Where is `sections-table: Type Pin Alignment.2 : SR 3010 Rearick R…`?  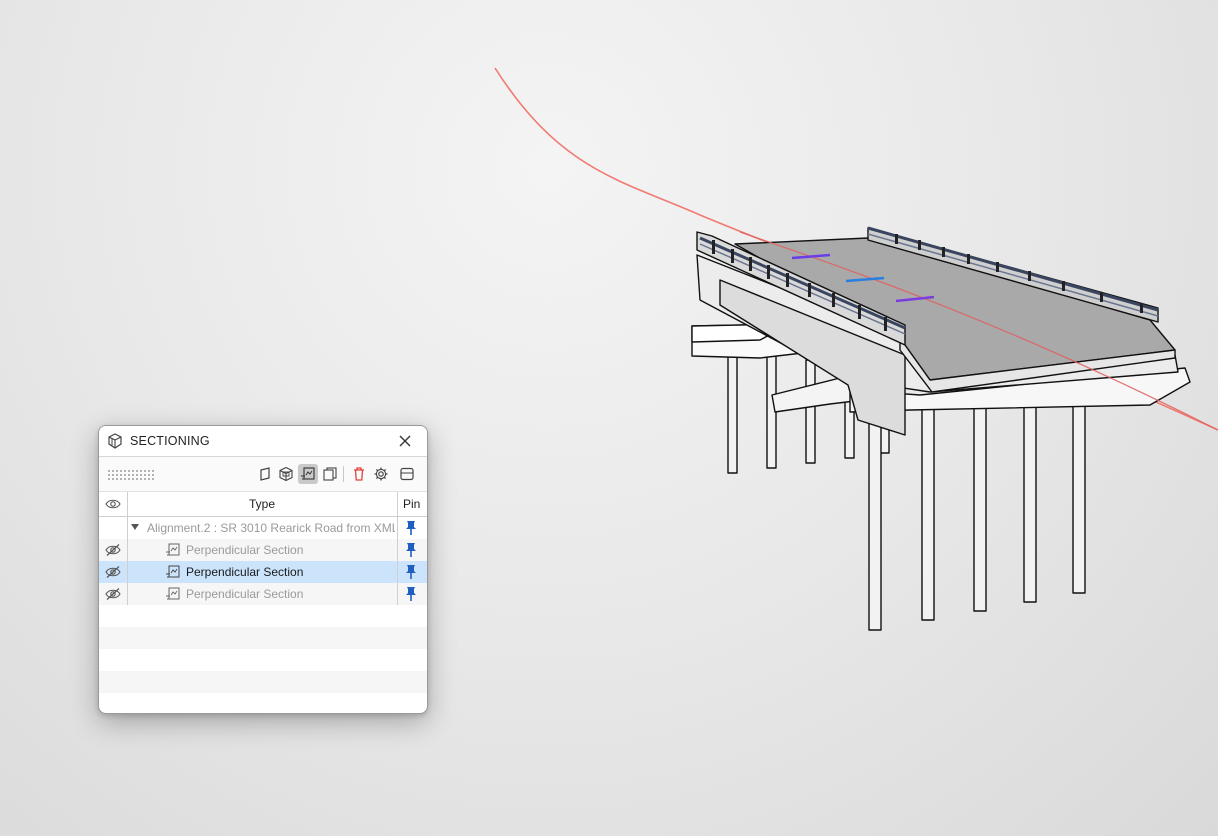 sections-table: Type Pin Alignment.2 : SR 3010 Rearick R… is located at coordinates (263, 592).